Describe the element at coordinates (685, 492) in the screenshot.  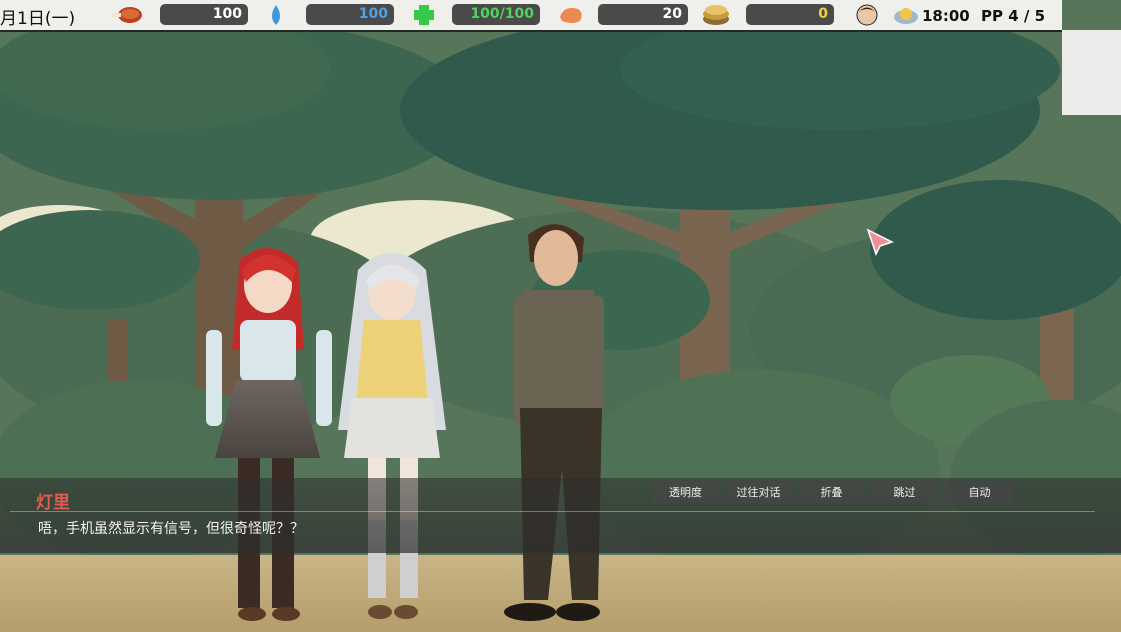
I see `transparency-button: 透明度` at that location.